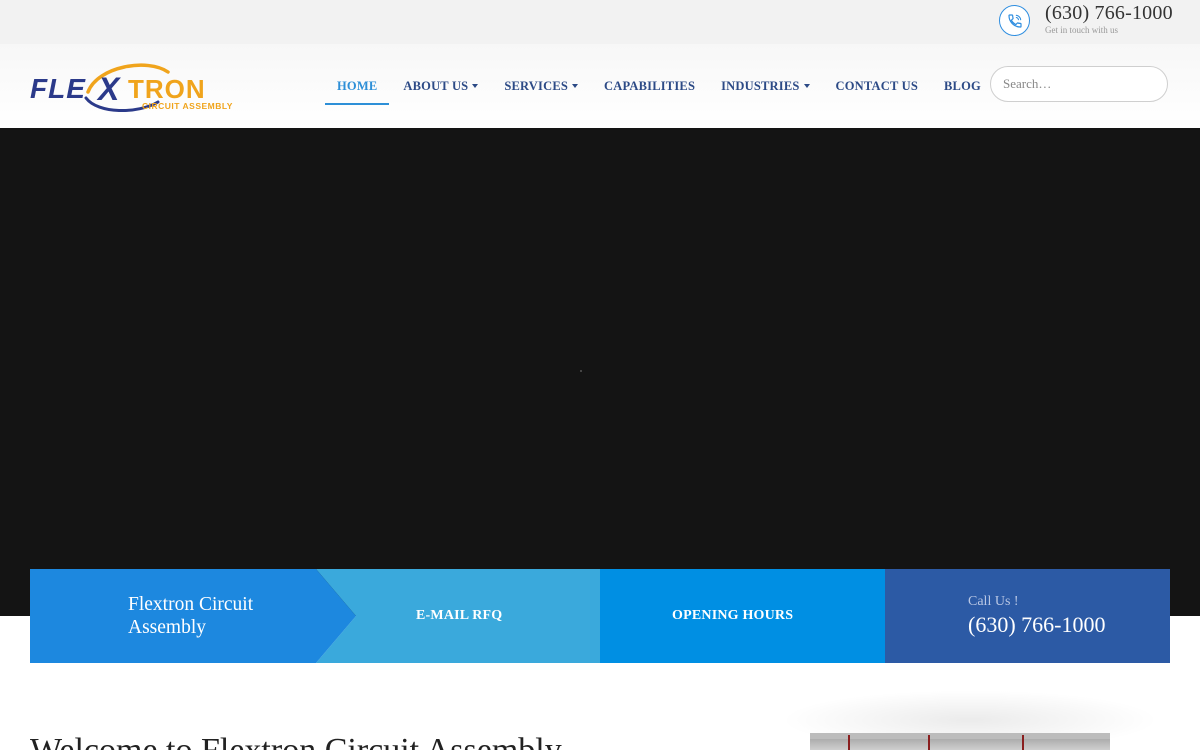 This screenshot has height=750, width=1200. Describe the element at coordinates (1109, 13) in the screenshot. I see `top-phone-number: (630) 766-1000` at that location.